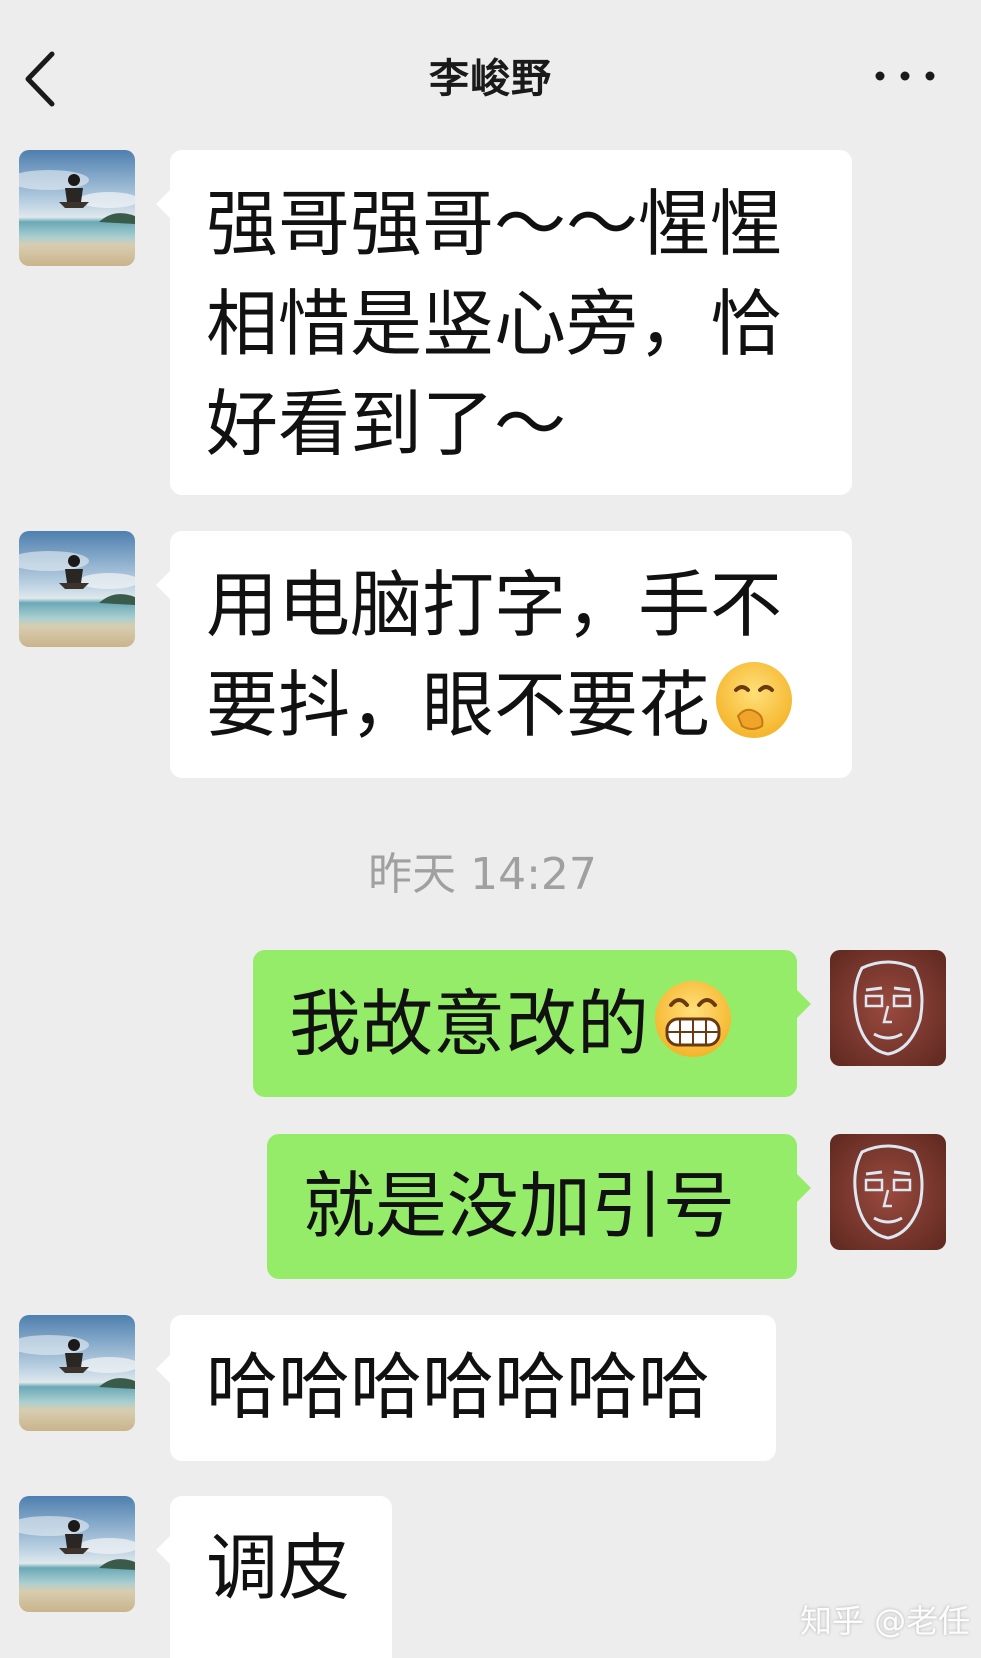  I want to click on message-bubble: 用电脑打字，手不 要抖，眼不要花, so click(504, 654).